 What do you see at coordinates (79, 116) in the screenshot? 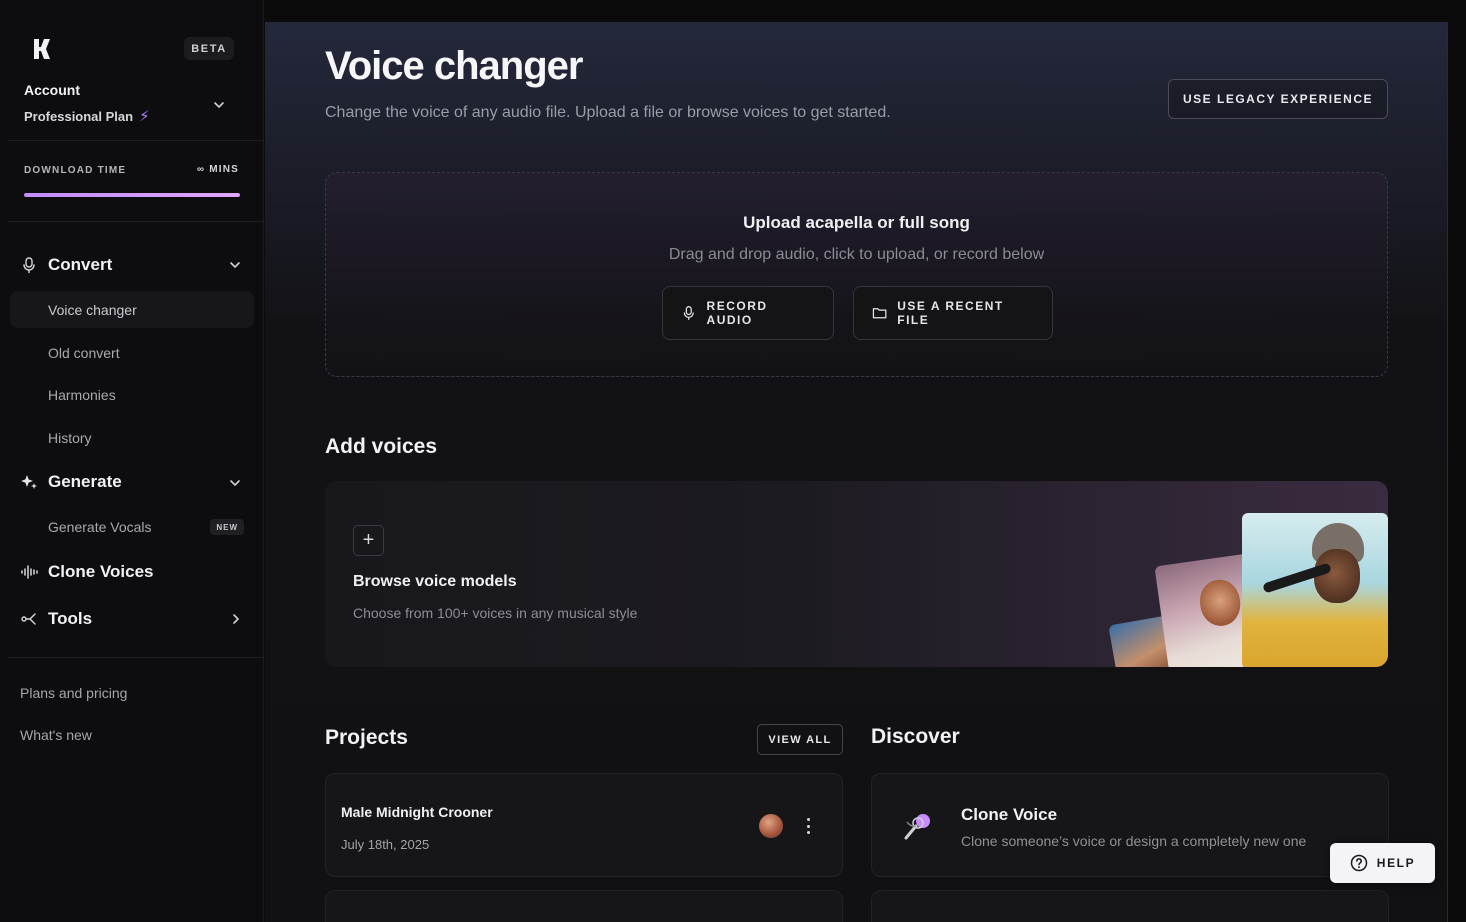
I see `plan-label: Professional Plan` at bounding box center [79, 116].